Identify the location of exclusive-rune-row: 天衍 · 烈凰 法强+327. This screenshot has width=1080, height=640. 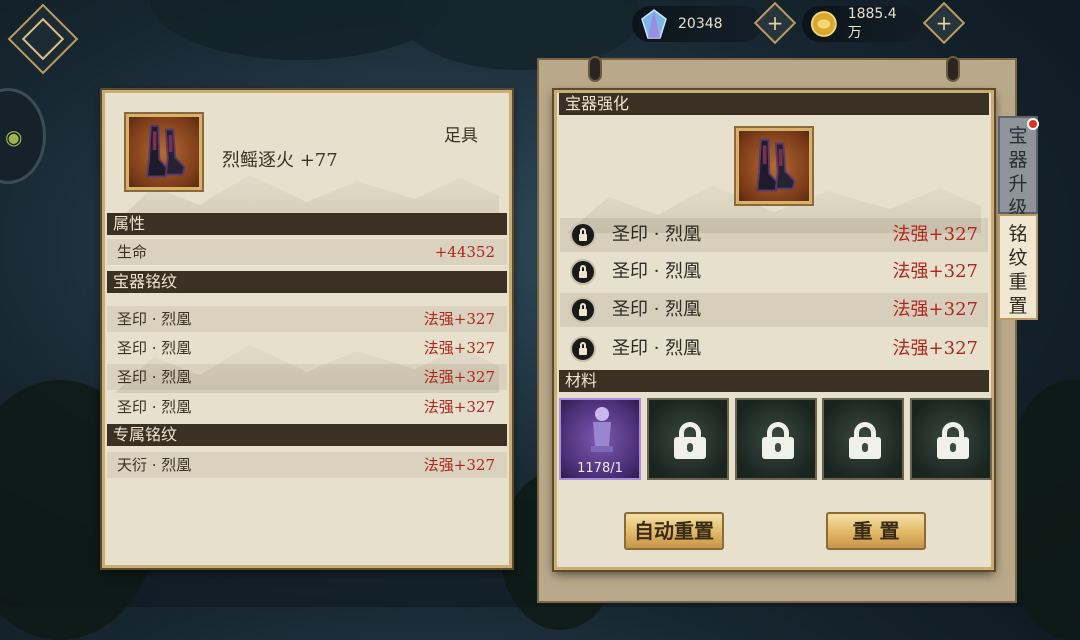
(307, 465).